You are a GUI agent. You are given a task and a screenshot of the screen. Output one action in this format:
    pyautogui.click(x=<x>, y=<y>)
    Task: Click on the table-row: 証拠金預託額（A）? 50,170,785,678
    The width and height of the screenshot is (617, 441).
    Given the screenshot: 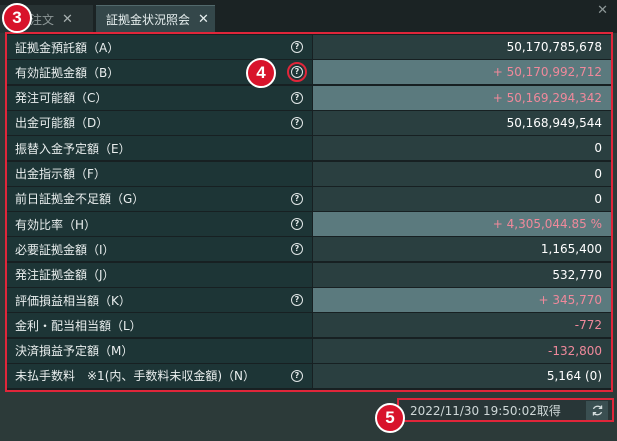 What is the action you would take?
    pyautogui.click(x=308, y=47)
    